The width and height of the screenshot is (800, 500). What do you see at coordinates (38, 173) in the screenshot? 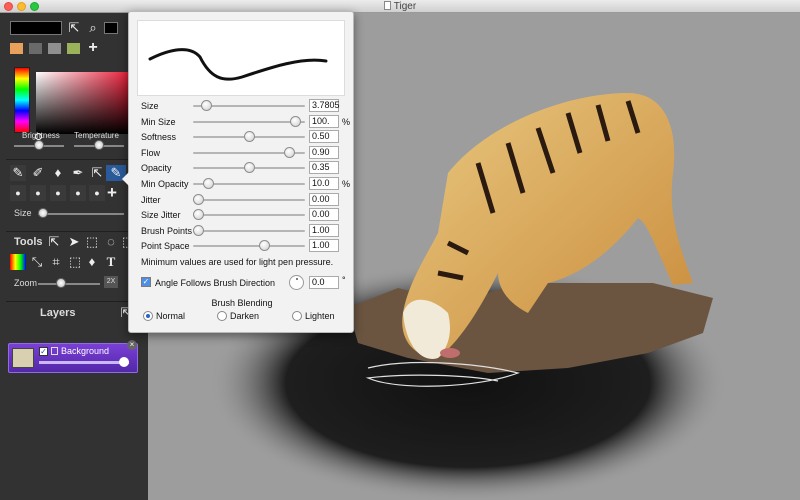
I see `marker-brush-icon: ✐` at bounding box center [38, 173].